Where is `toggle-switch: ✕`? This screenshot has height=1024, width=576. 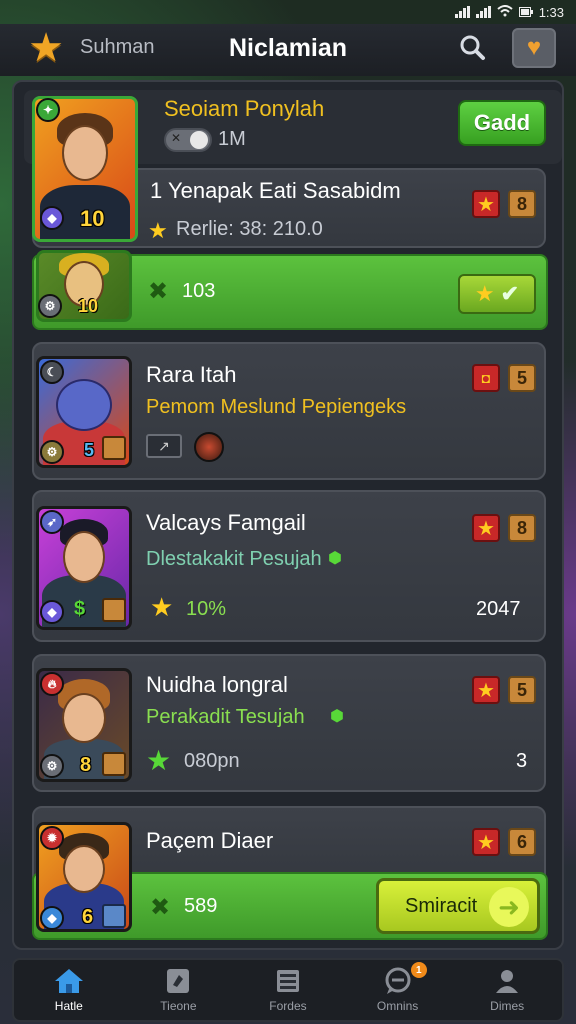 toggle-switch: ✕ is located at coordinates (188, 140).